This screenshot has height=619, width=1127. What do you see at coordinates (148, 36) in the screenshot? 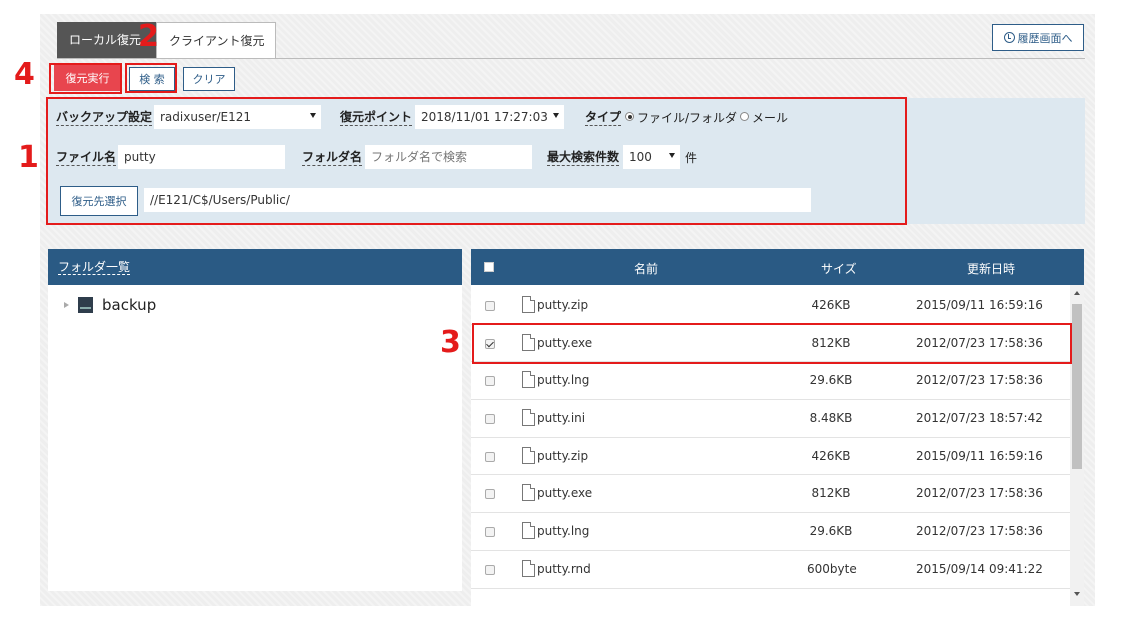
I see `callout-number-2: 2` at bounding box center [148, 36].